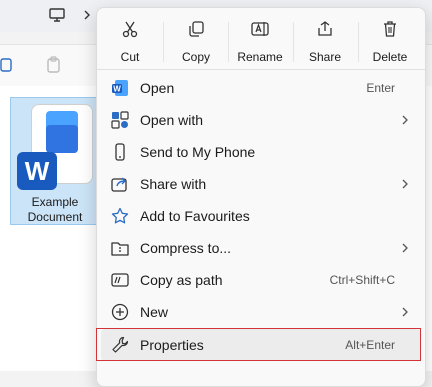  What do you see at coordinates (325, 57) in the screenshot?
I see `share-label: Share` at bounding box center [325, 57].